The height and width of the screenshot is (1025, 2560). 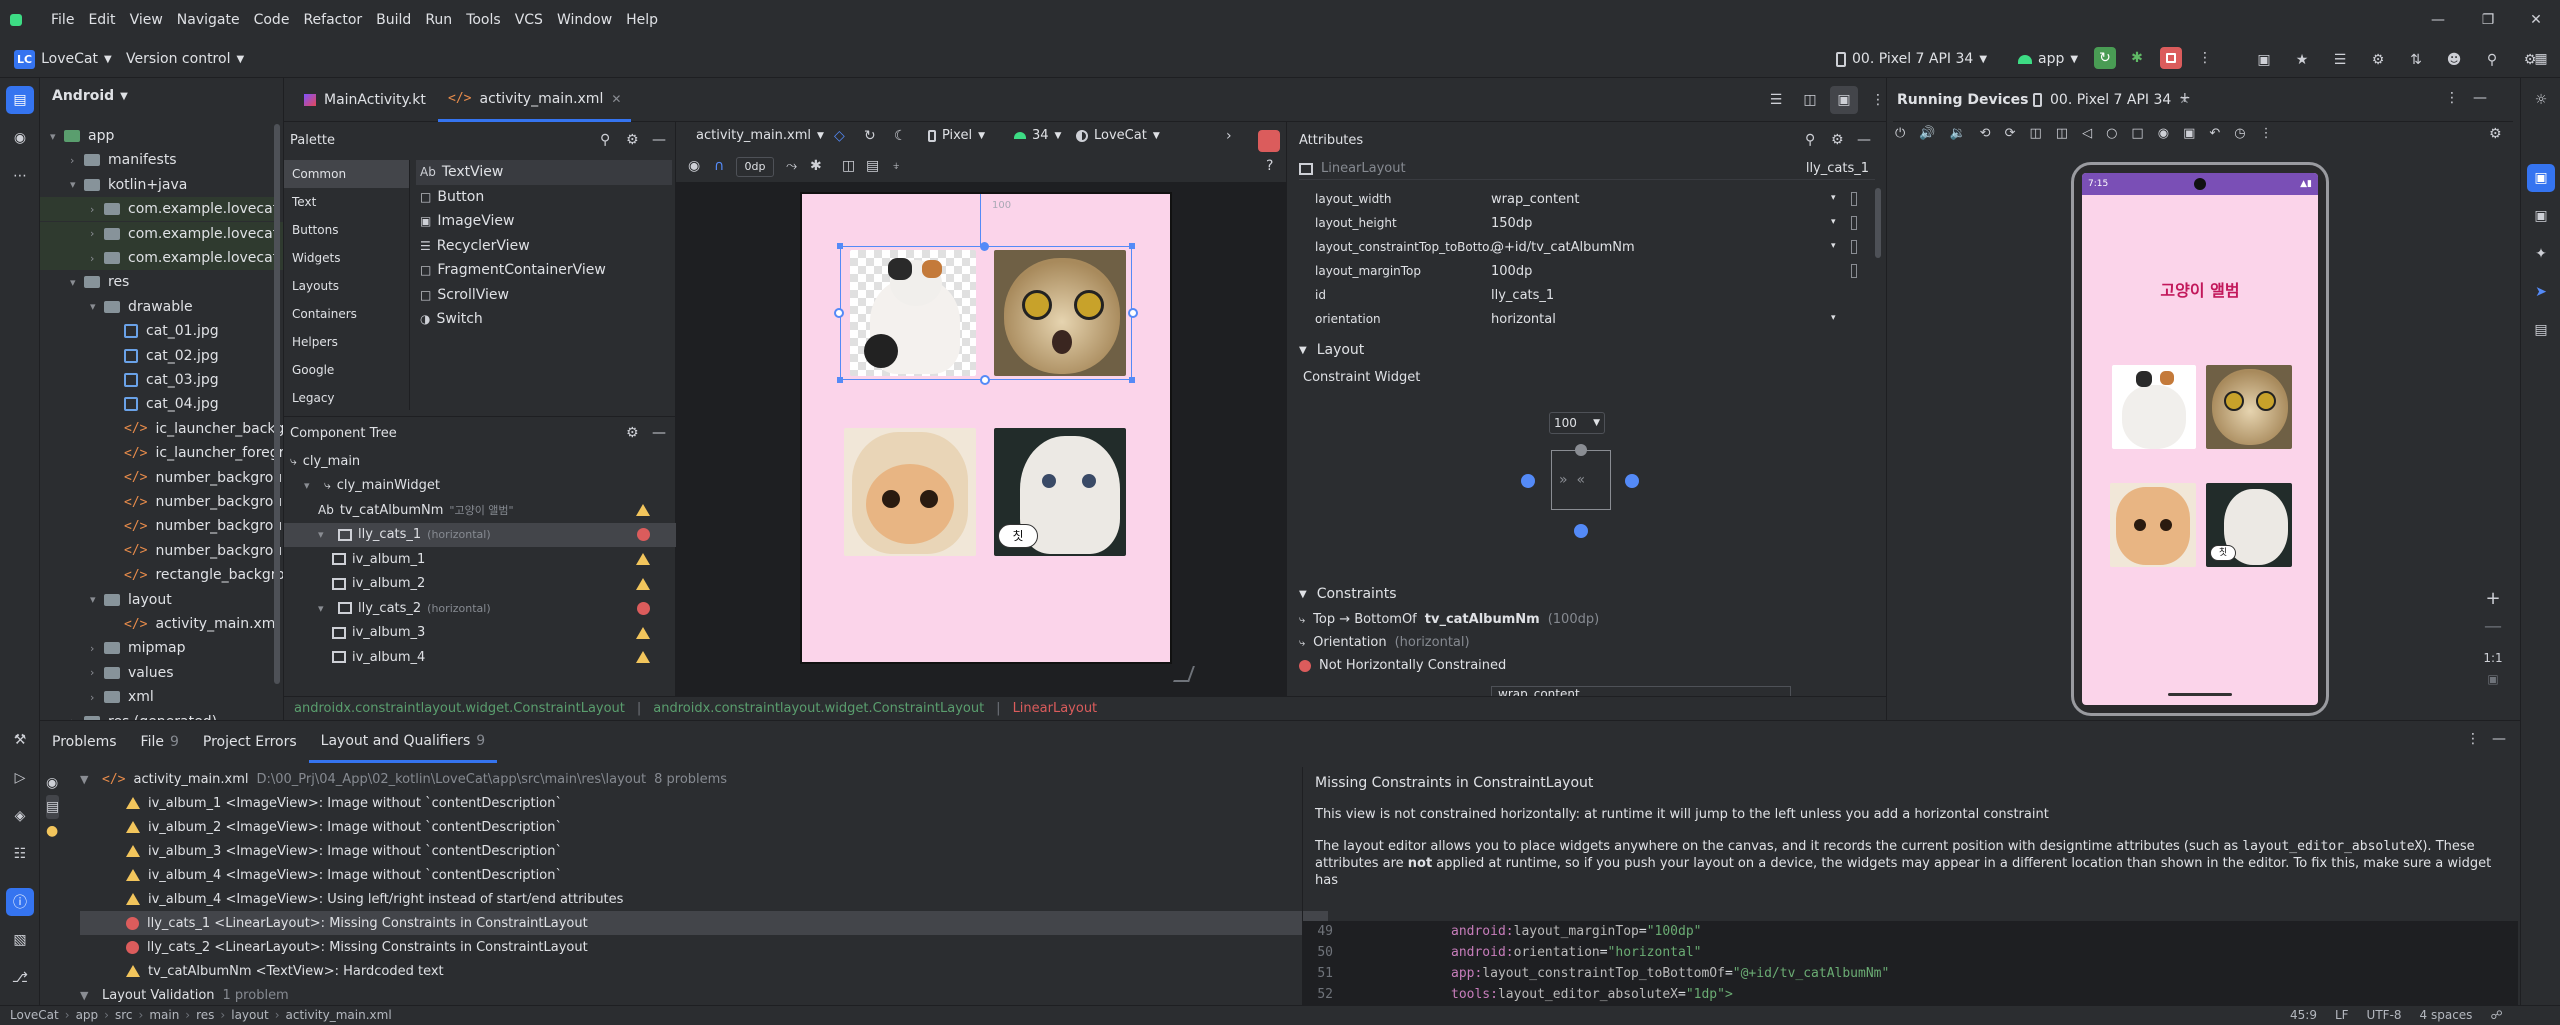 What do you see at coordinates (480, 486) in the screenshot?
I see `component-tree-item: ▾ ⤷ cly_mainWidget` at bounding box center [480, 486].